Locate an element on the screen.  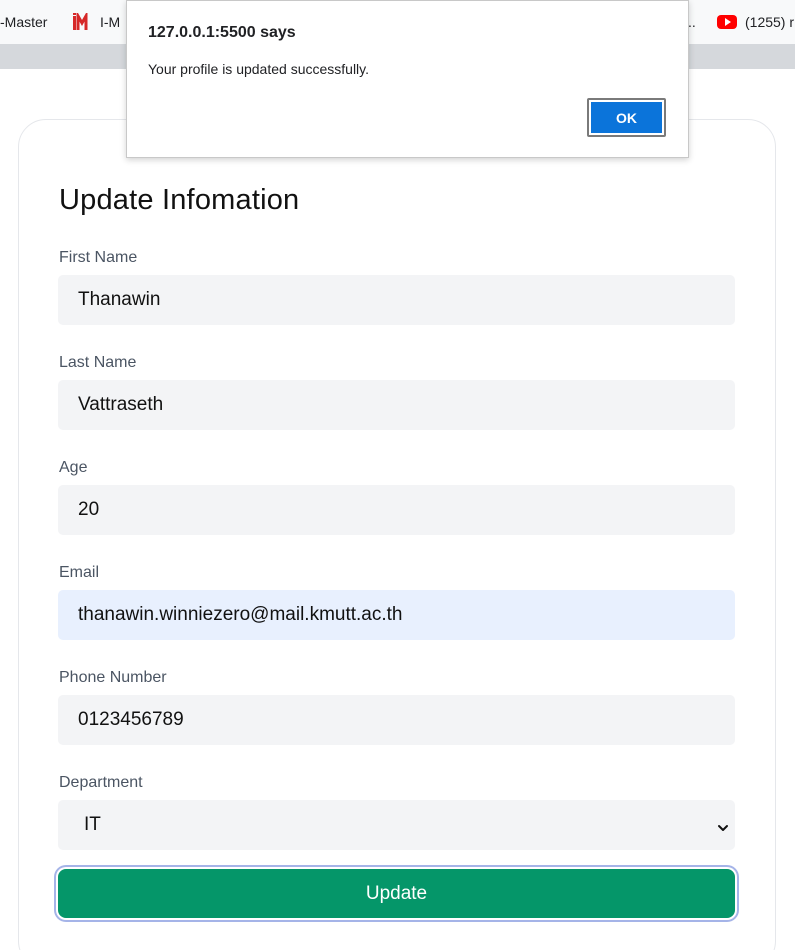
bookmark-item-imaster: I-M is located at coordinates (96, 22).